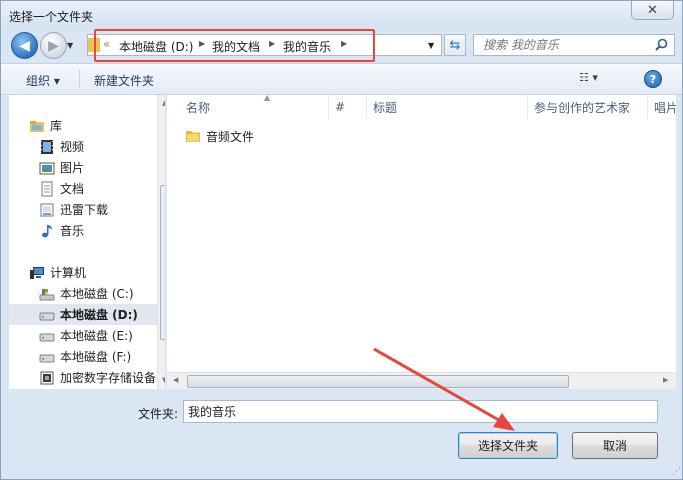 This screenshot has height=480, width=683. I want to click on sidebar-item-thunder-downloads: 迅雷下载, so click(102, 209).